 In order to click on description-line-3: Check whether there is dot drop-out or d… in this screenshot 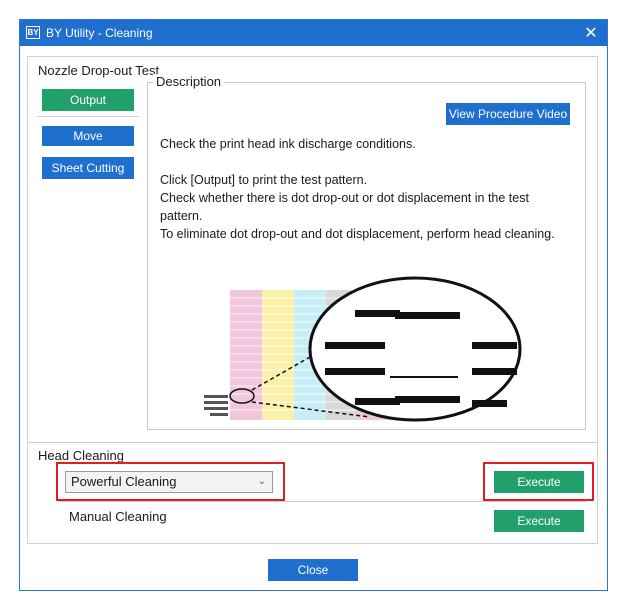, I will do `click(344, 207)`.